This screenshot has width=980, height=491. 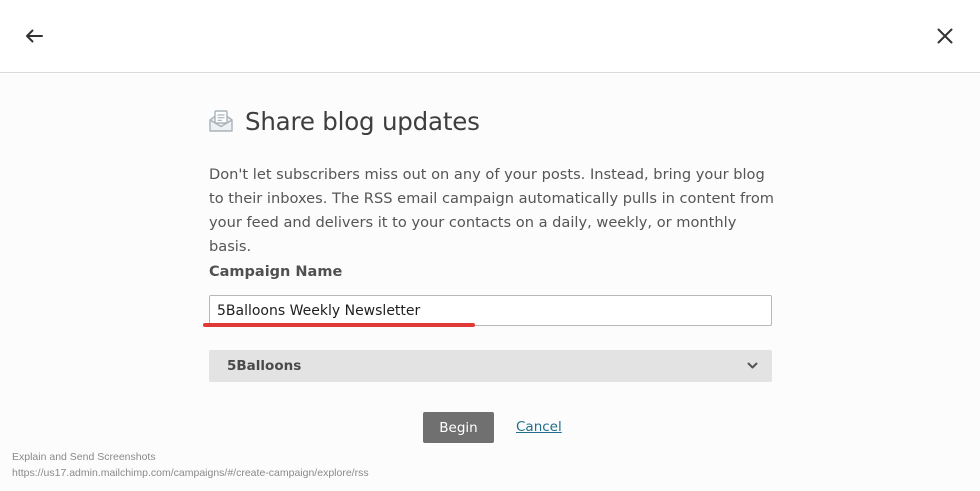 What do you see at coordinates (539, 427) in the screenshot?
I see `cancel-link: Cancel` at bounding box center [539, 427].